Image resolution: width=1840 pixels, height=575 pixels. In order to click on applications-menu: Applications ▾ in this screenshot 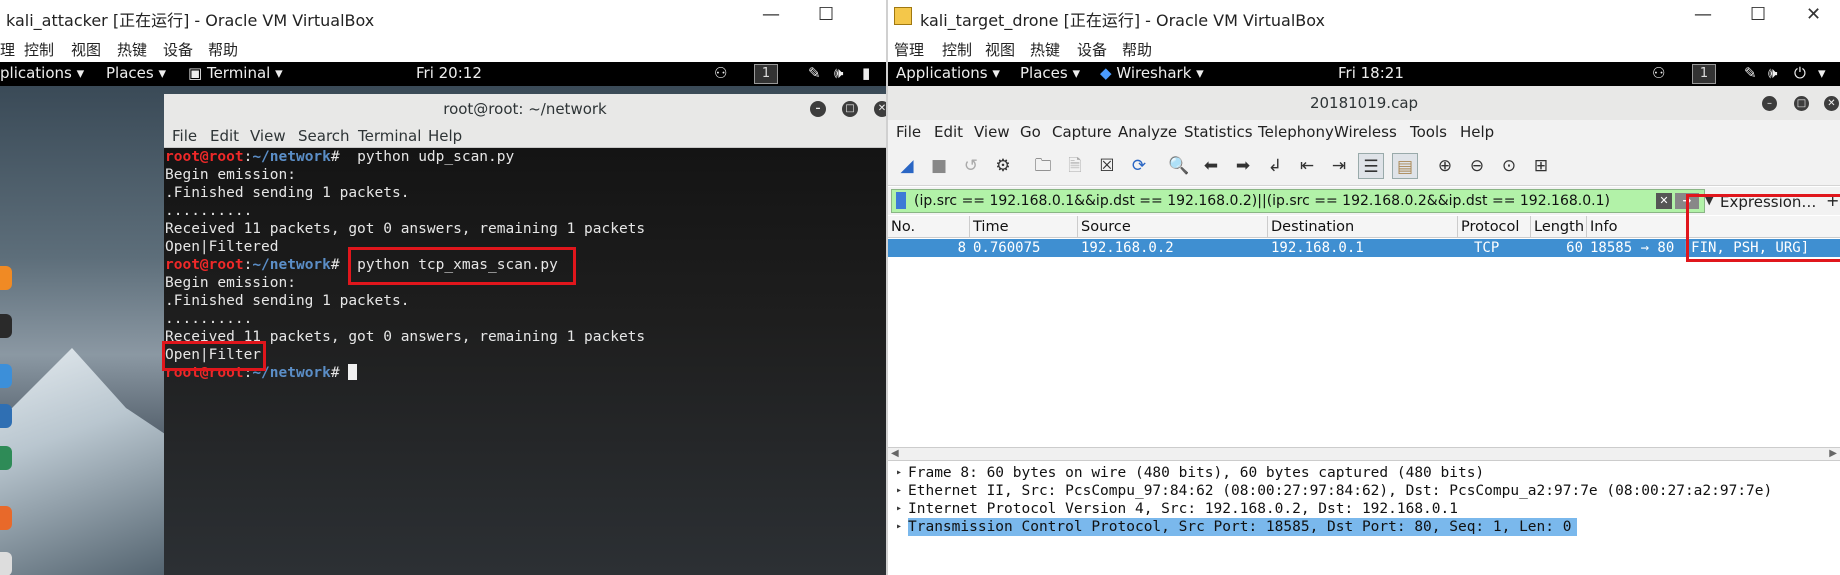, I will do `click(948, 73)`.